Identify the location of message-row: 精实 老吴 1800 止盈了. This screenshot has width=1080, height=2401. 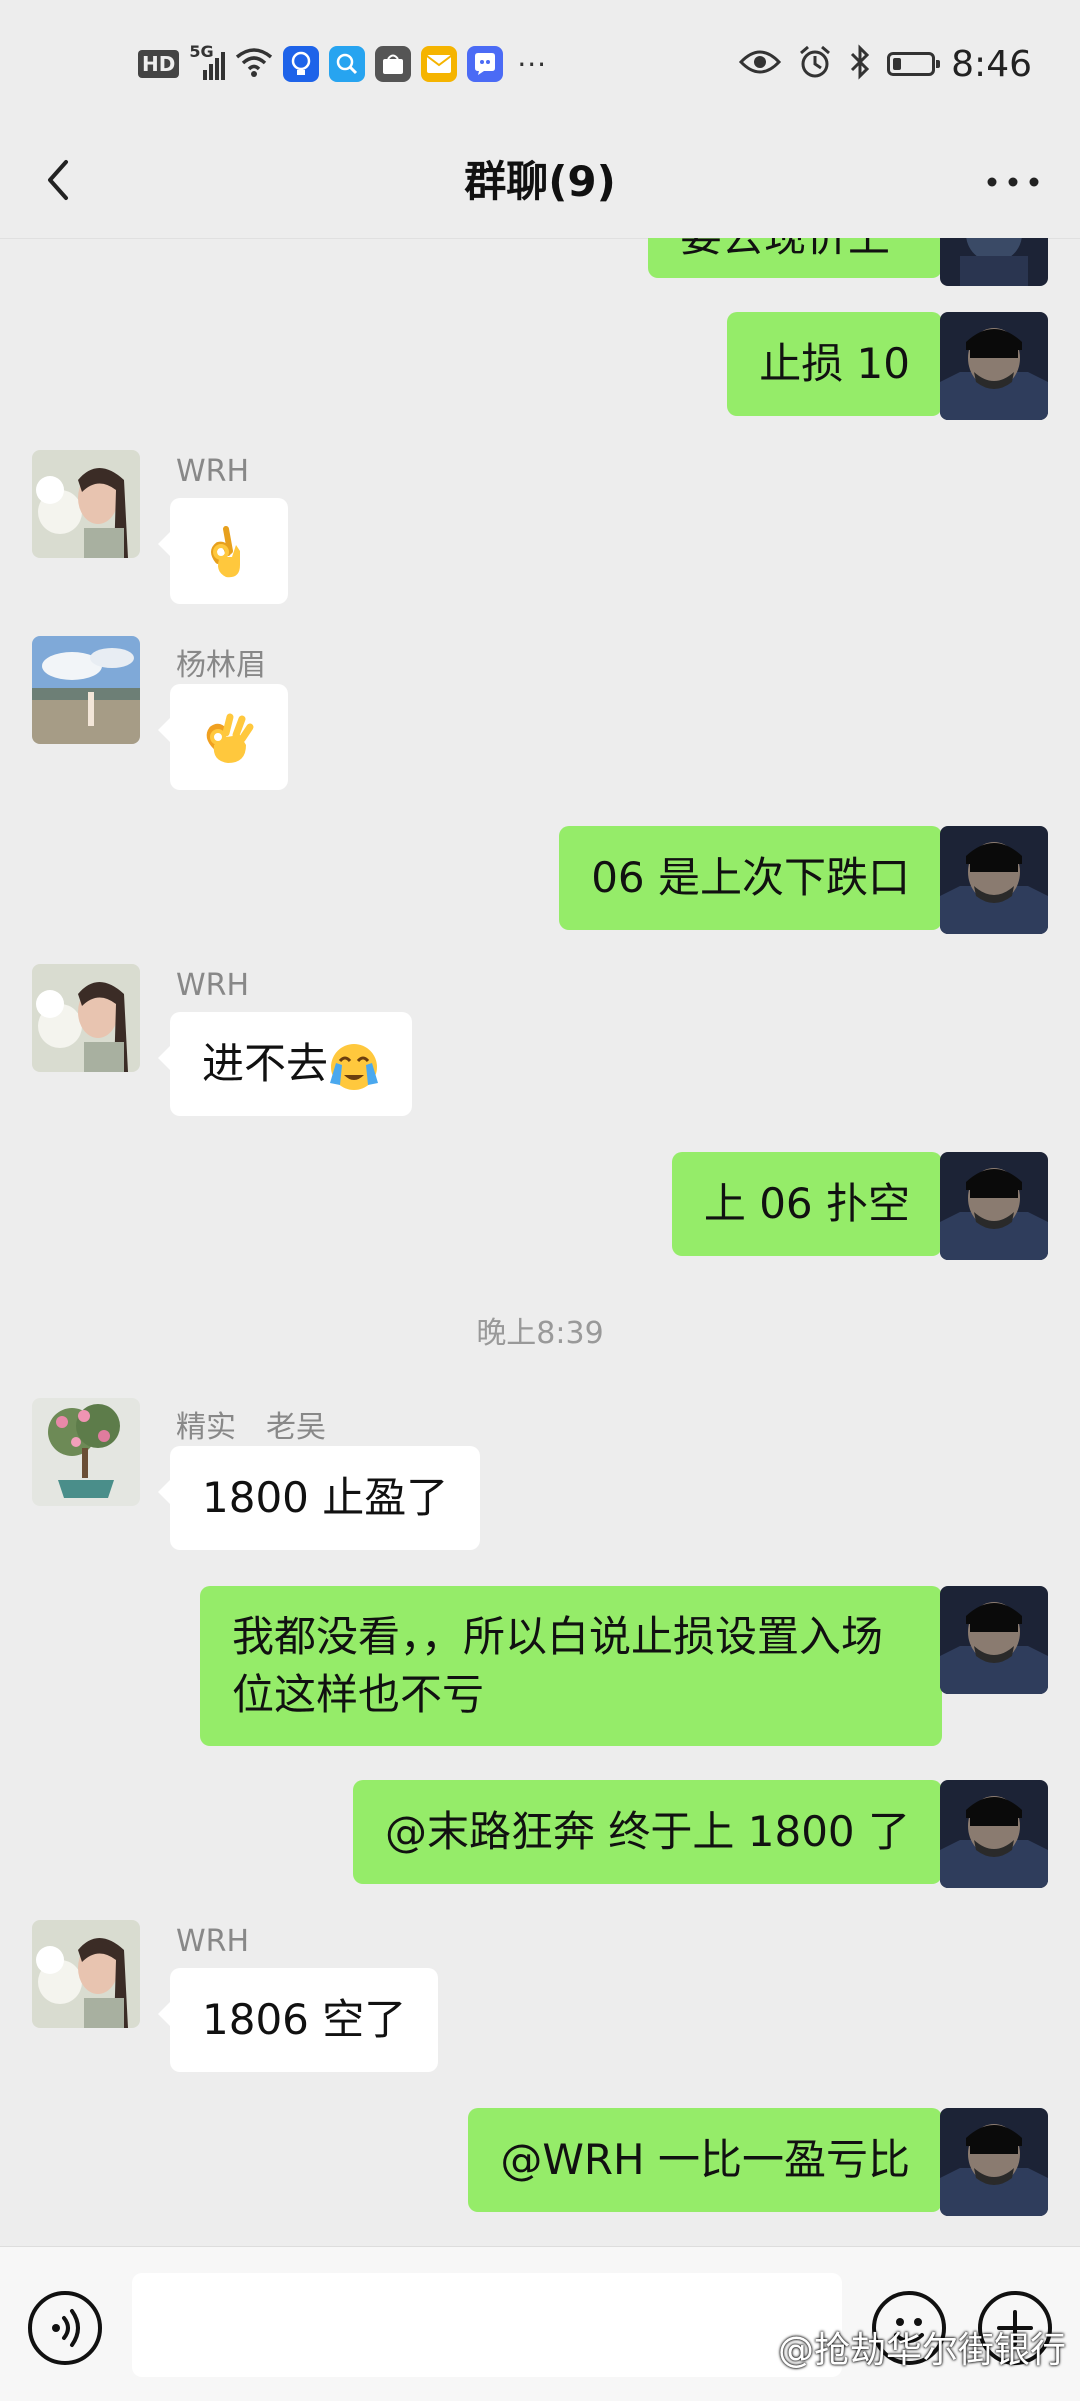
(540, 1474).